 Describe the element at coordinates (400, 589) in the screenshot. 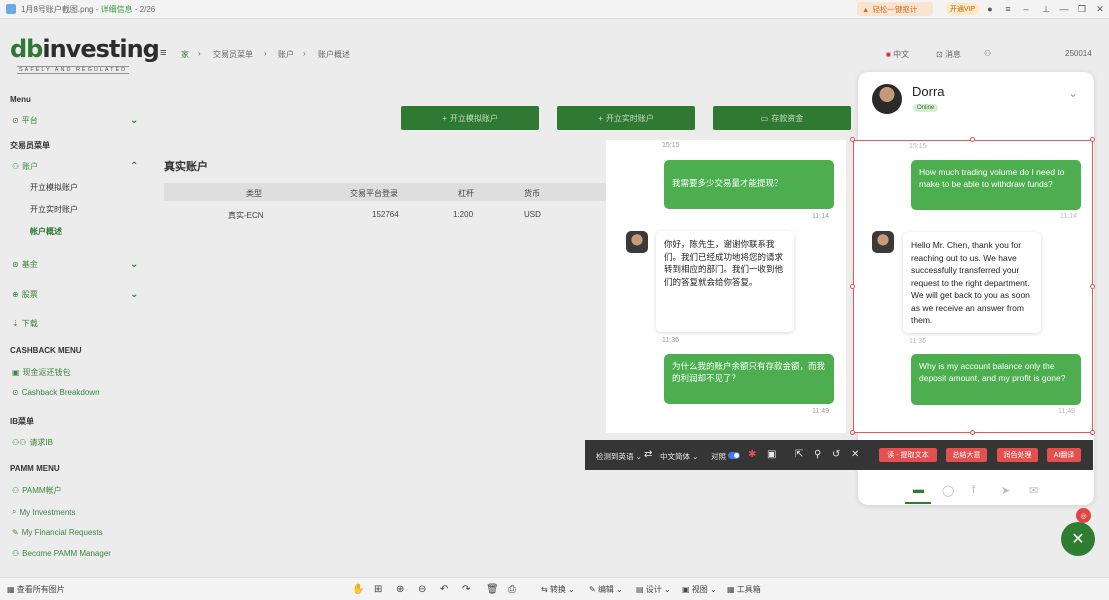

I see `zoom-in-icon: ⊕` at that location.